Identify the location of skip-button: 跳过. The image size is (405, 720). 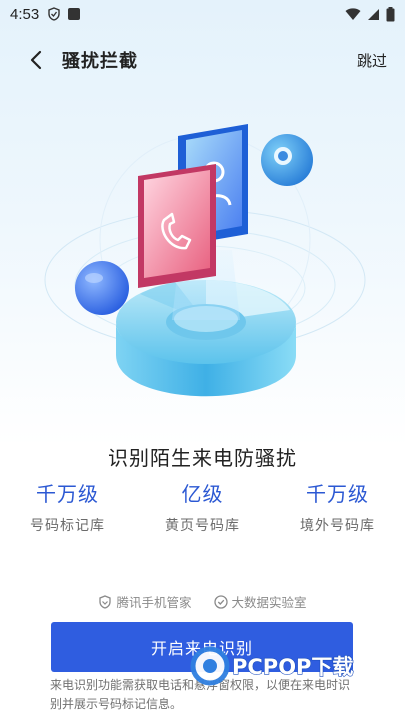
(372, 60).